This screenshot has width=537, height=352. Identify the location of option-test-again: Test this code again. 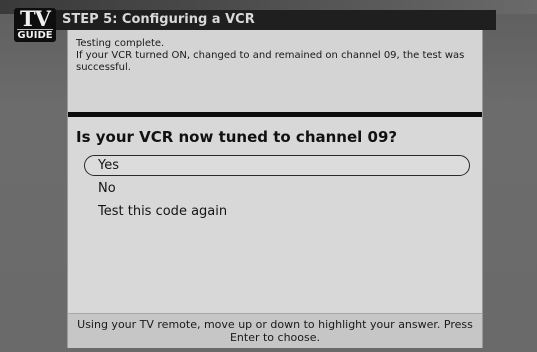
(277, 211).